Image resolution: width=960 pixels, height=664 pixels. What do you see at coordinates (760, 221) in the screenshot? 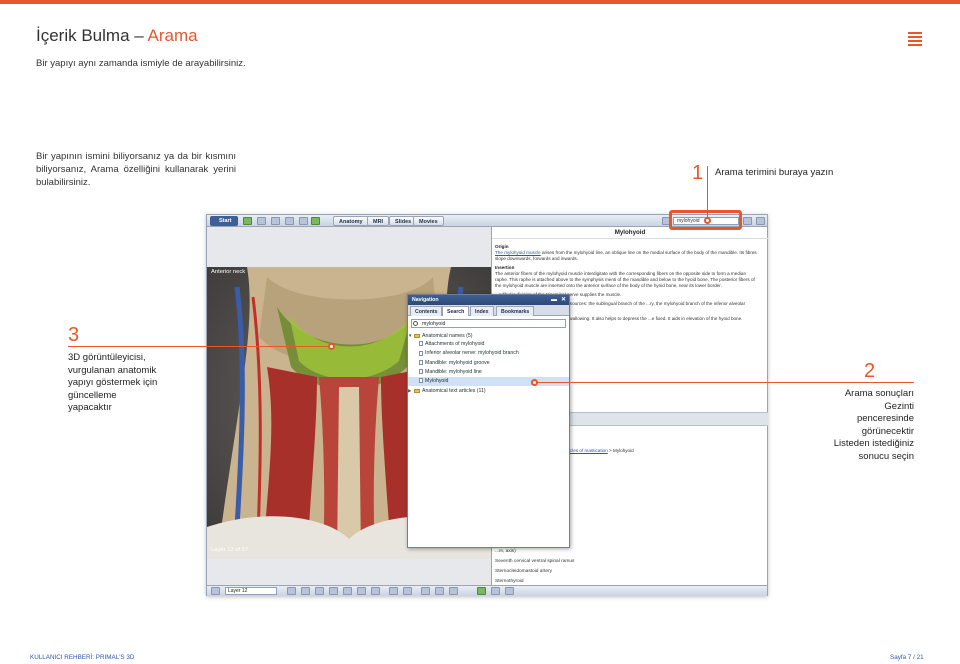
I see `info-icon` at bounding box center [760, 221].